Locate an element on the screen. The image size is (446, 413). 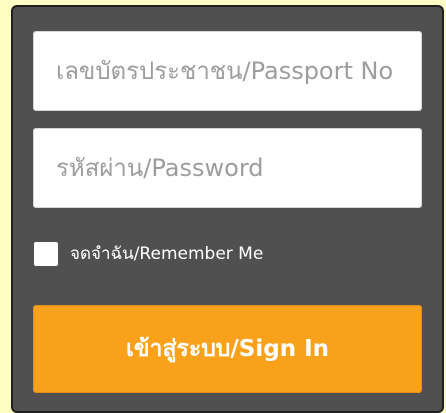
remember-me-label: จดจำฉัน/Remember Me is located at coordinates (167, 254).